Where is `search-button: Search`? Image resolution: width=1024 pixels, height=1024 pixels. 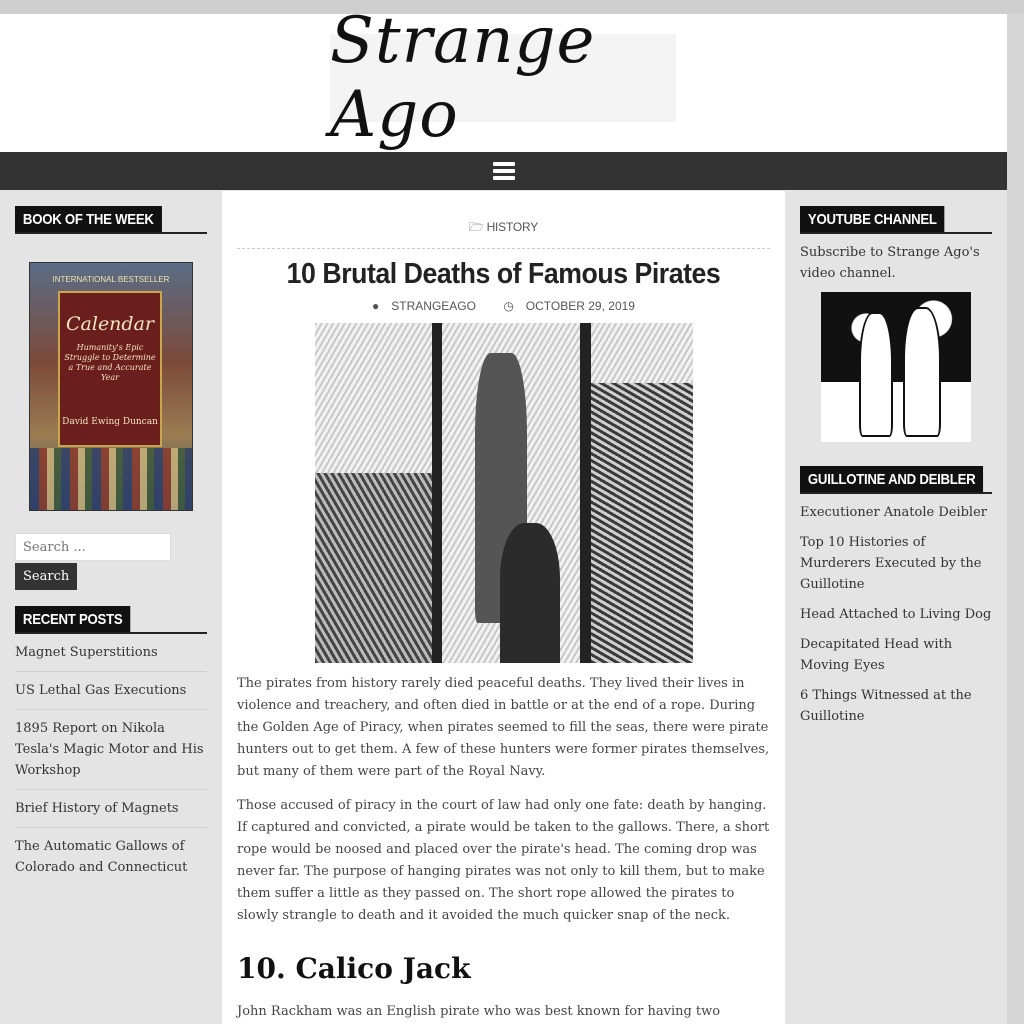
search-button: Search is located at coordinates (46, 576).